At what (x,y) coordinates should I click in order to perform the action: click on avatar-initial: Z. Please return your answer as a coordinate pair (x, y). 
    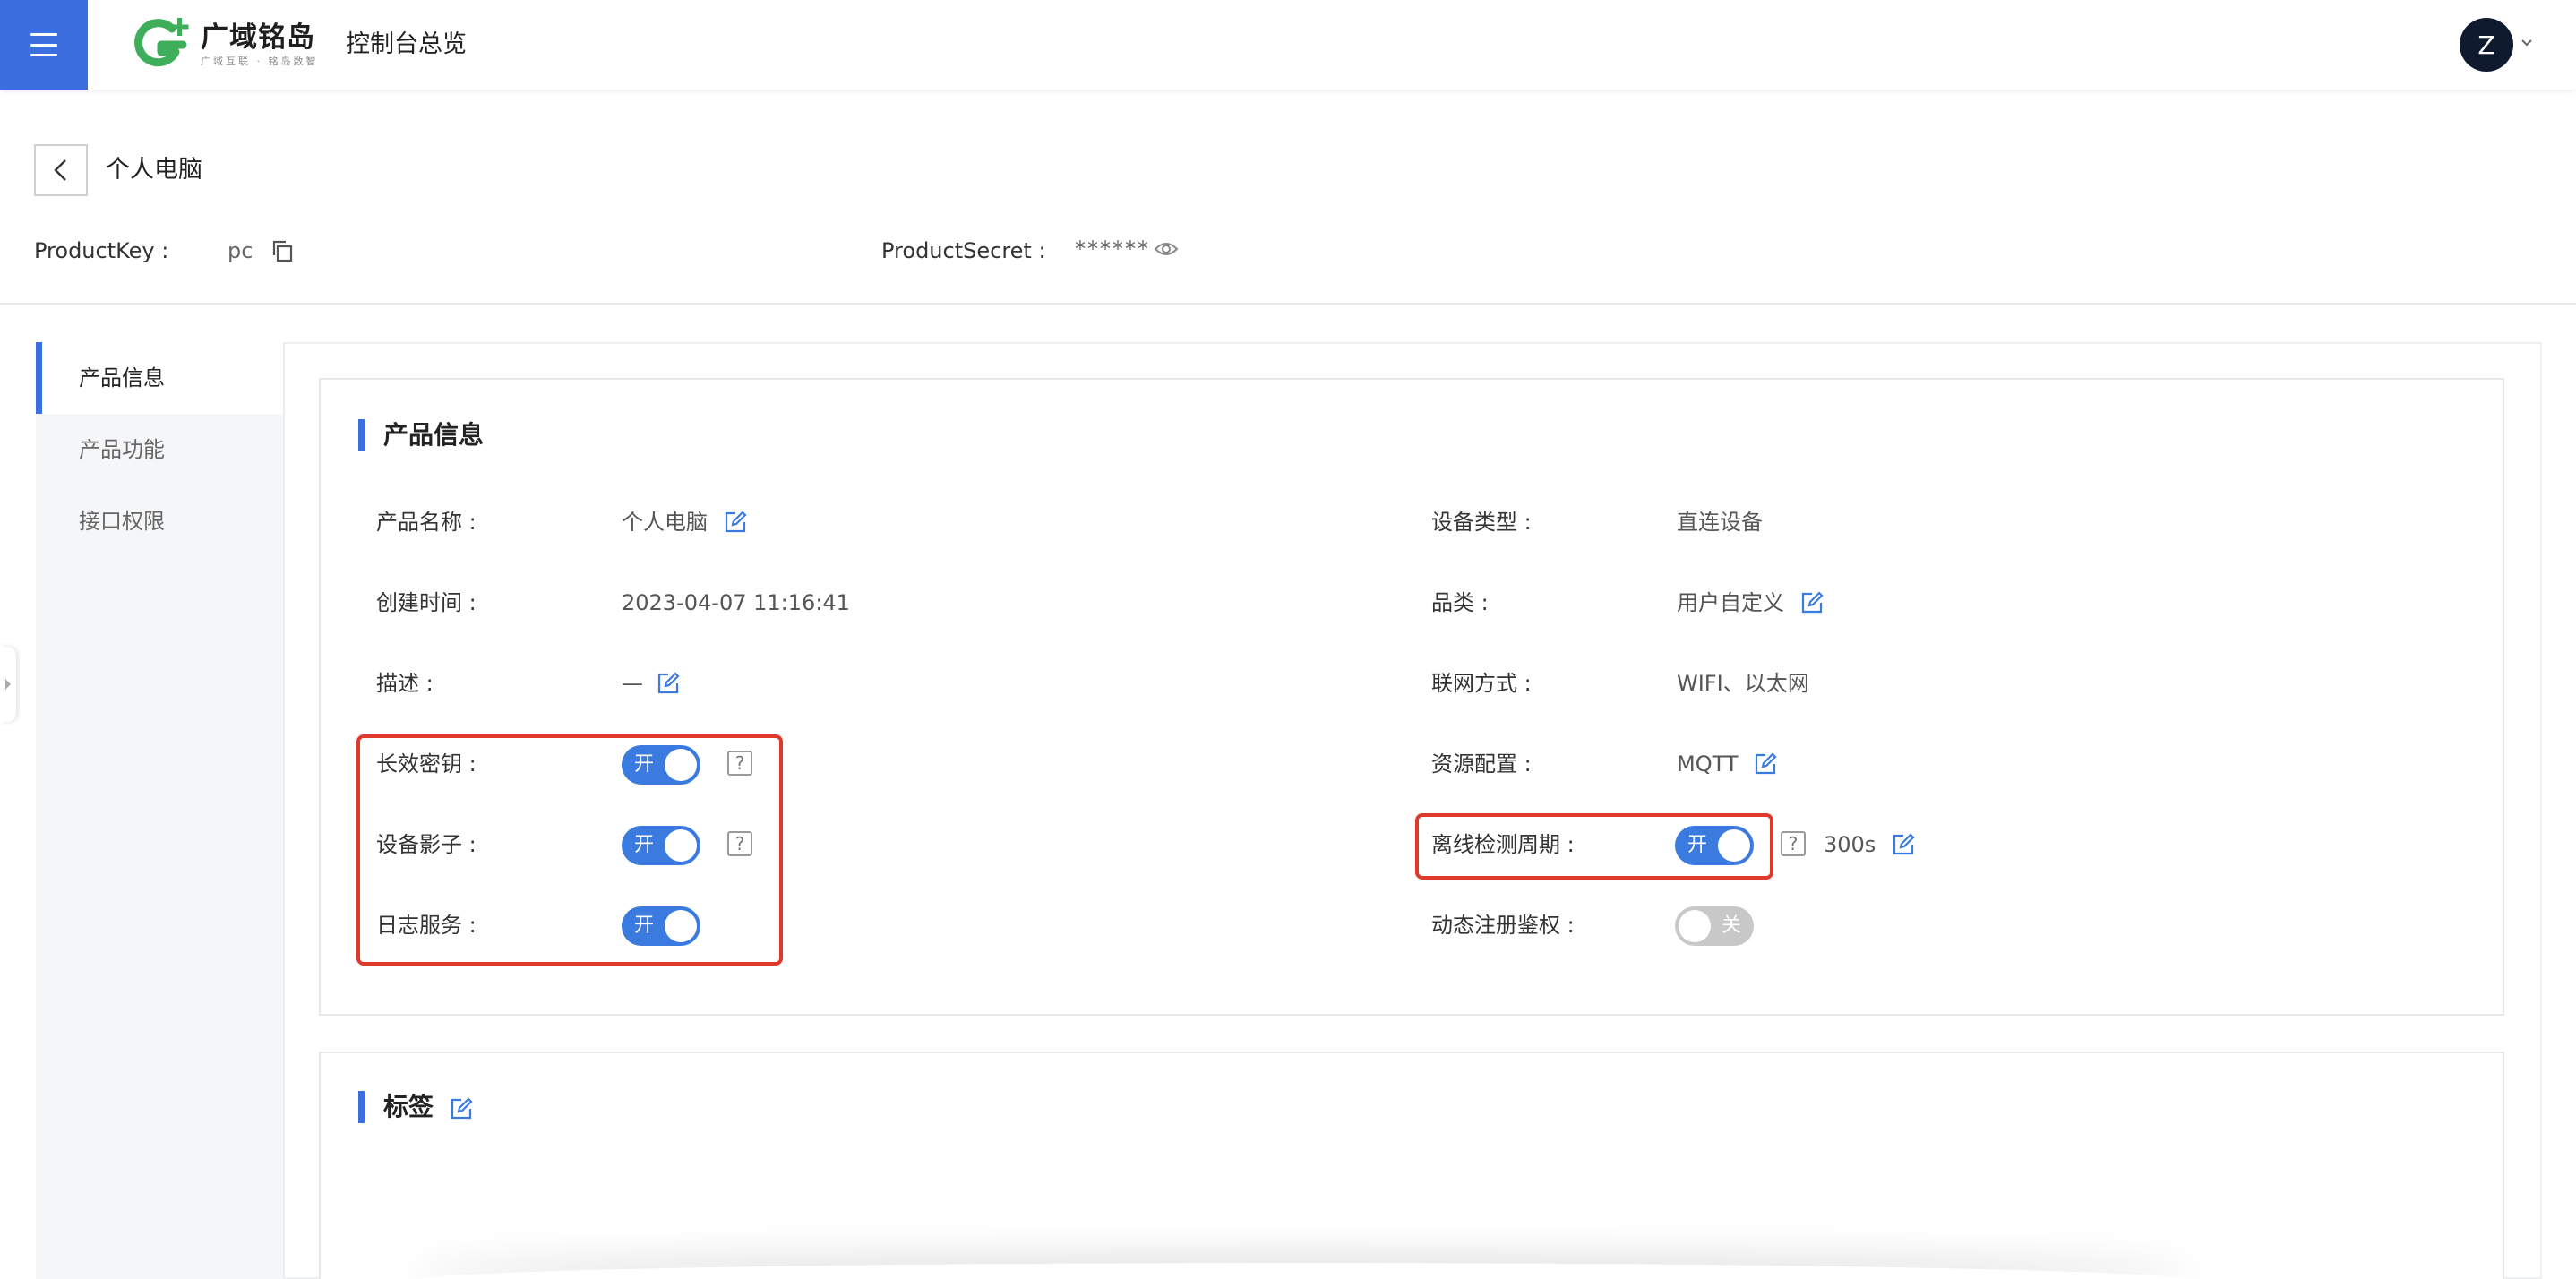
    Looking at the image, I should click on (2486, 45).